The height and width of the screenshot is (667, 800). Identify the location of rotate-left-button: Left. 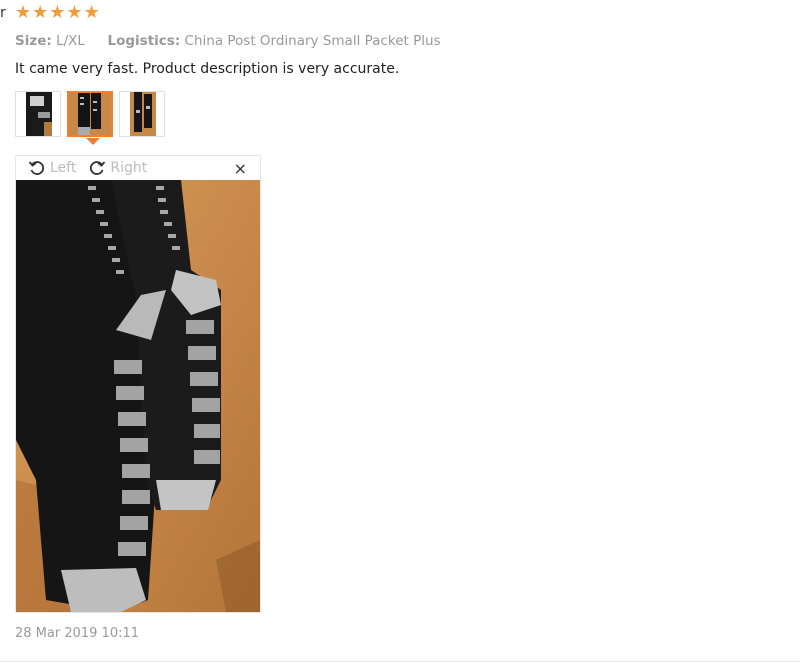
(52, 168).